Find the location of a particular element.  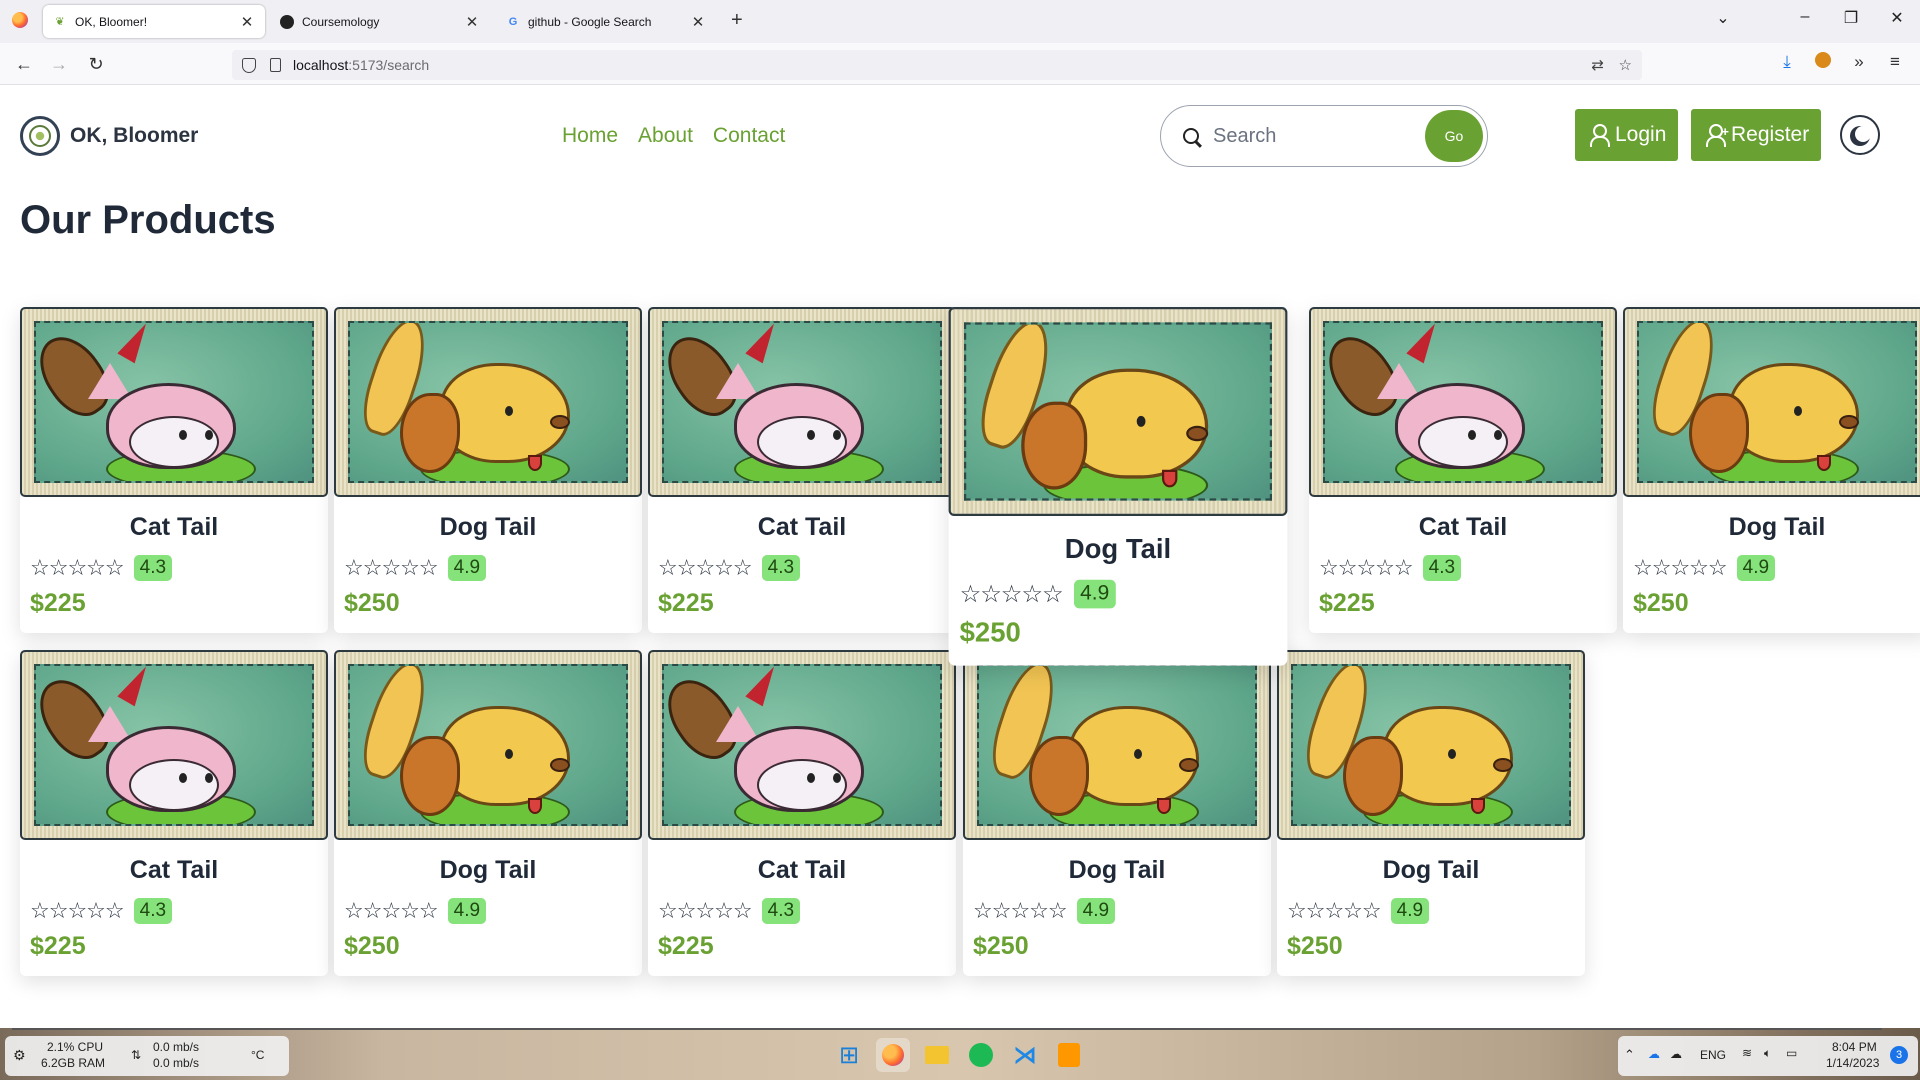

url-bar: localhost:5173/search ⇄ ☆ is located at coordinates (937, 65).